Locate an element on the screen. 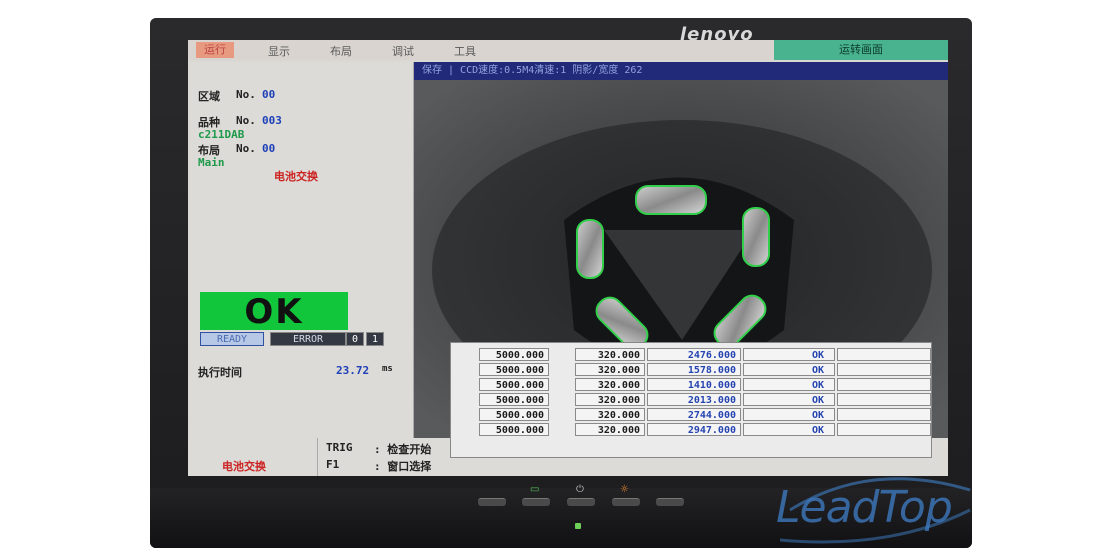 This screenshot has height=560, width=1120. table-row: 5000.000 320.000 1578.000 OK is located at coordinates (691, 369).